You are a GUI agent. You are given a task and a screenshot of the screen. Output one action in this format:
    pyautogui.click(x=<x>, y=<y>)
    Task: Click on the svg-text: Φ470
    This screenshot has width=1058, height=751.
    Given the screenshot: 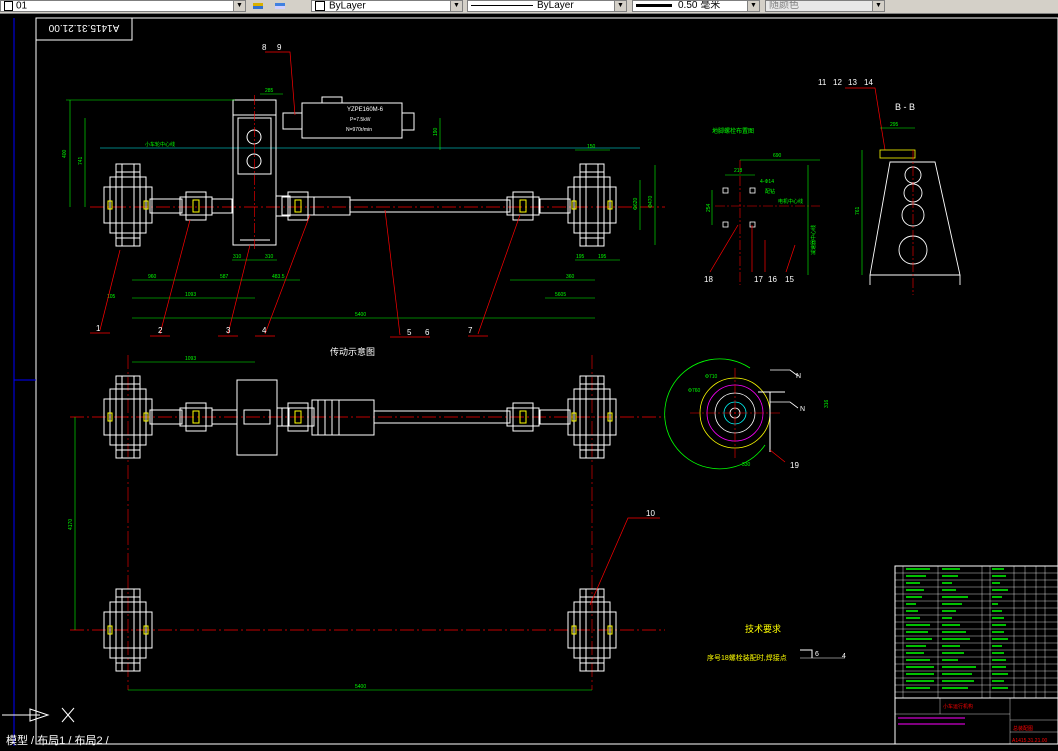 What is the action you would take?
    pyautogui.click(x=651, y=201)
    